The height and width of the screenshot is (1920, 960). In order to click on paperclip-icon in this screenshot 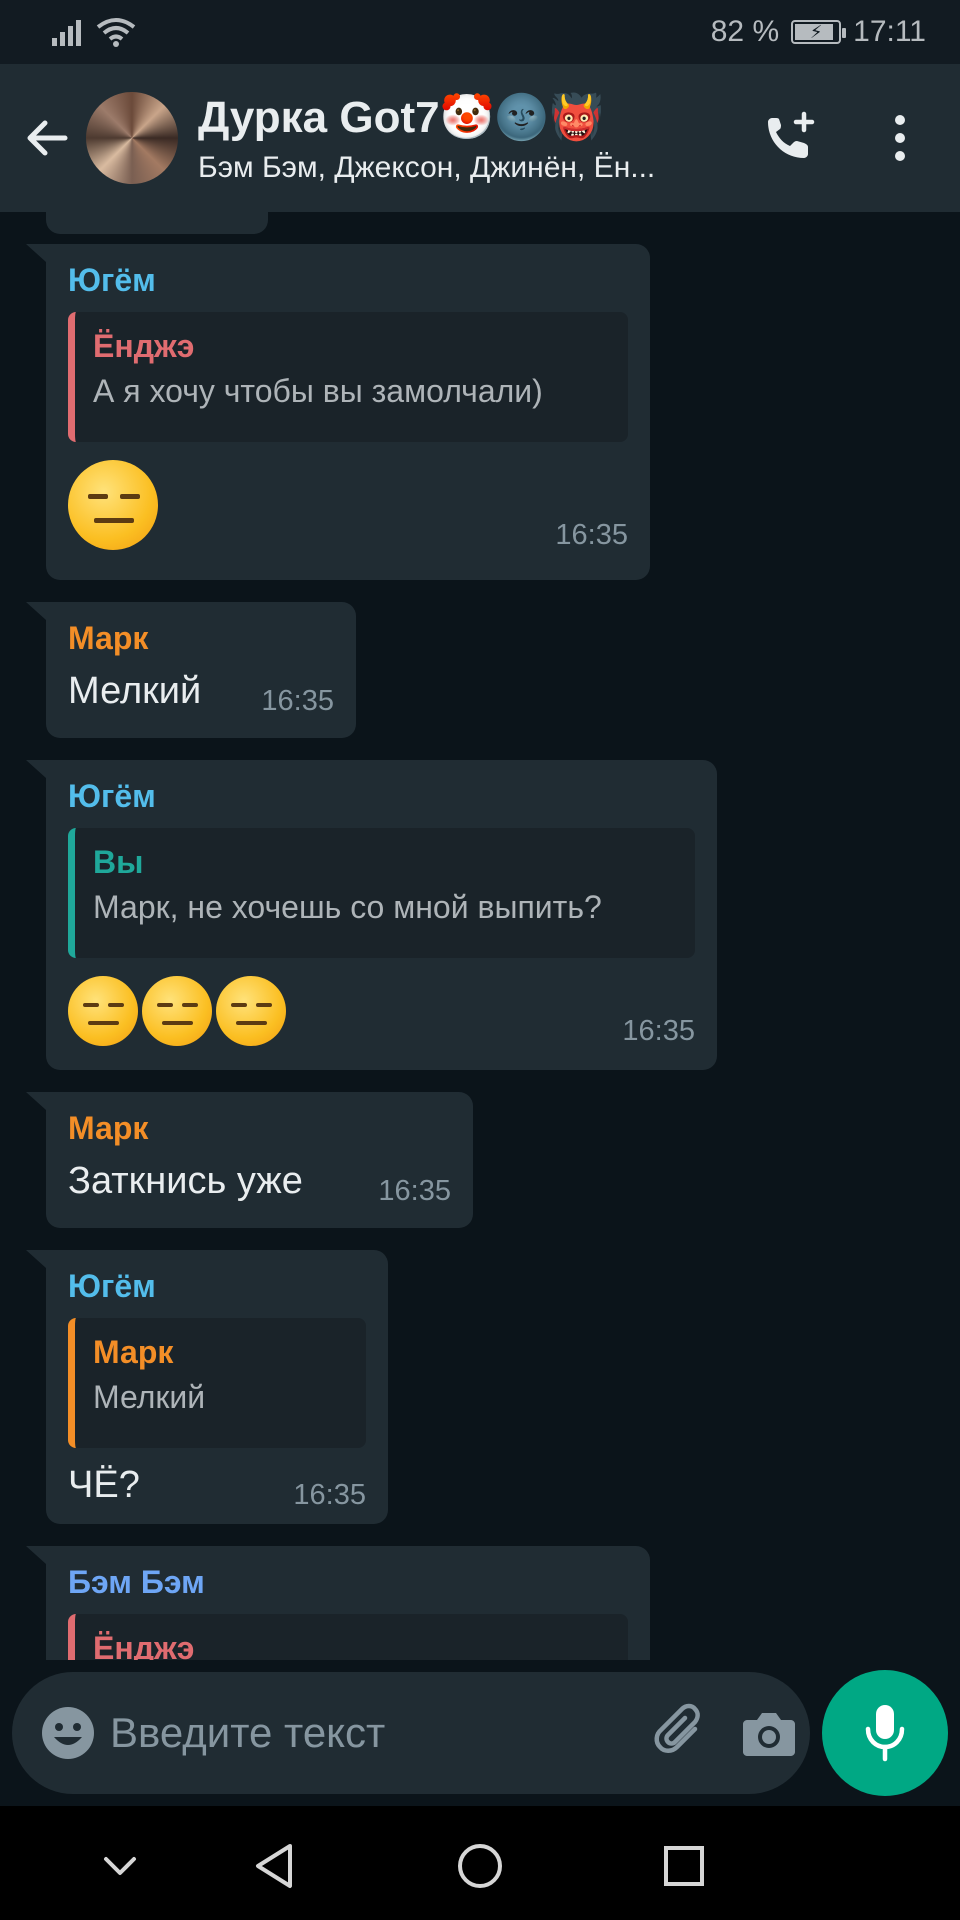, I will do `click(677, 1728)`.